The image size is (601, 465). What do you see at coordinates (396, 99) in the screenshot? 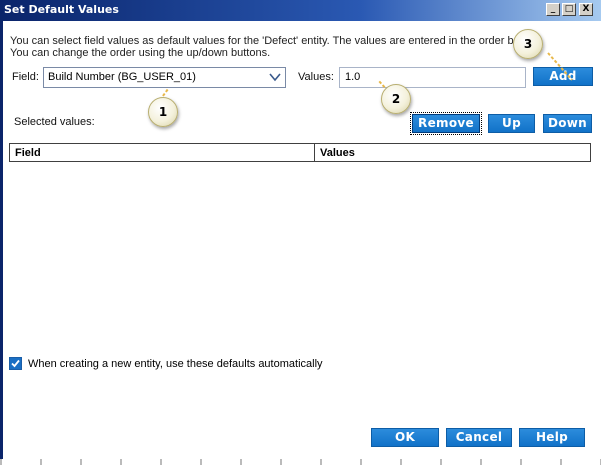
I see `callout-marker-2: 2` at bounding box center [396, 99].